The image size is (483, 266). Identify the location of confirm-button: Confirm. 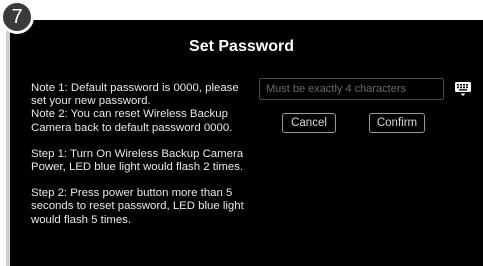
(397, 123).